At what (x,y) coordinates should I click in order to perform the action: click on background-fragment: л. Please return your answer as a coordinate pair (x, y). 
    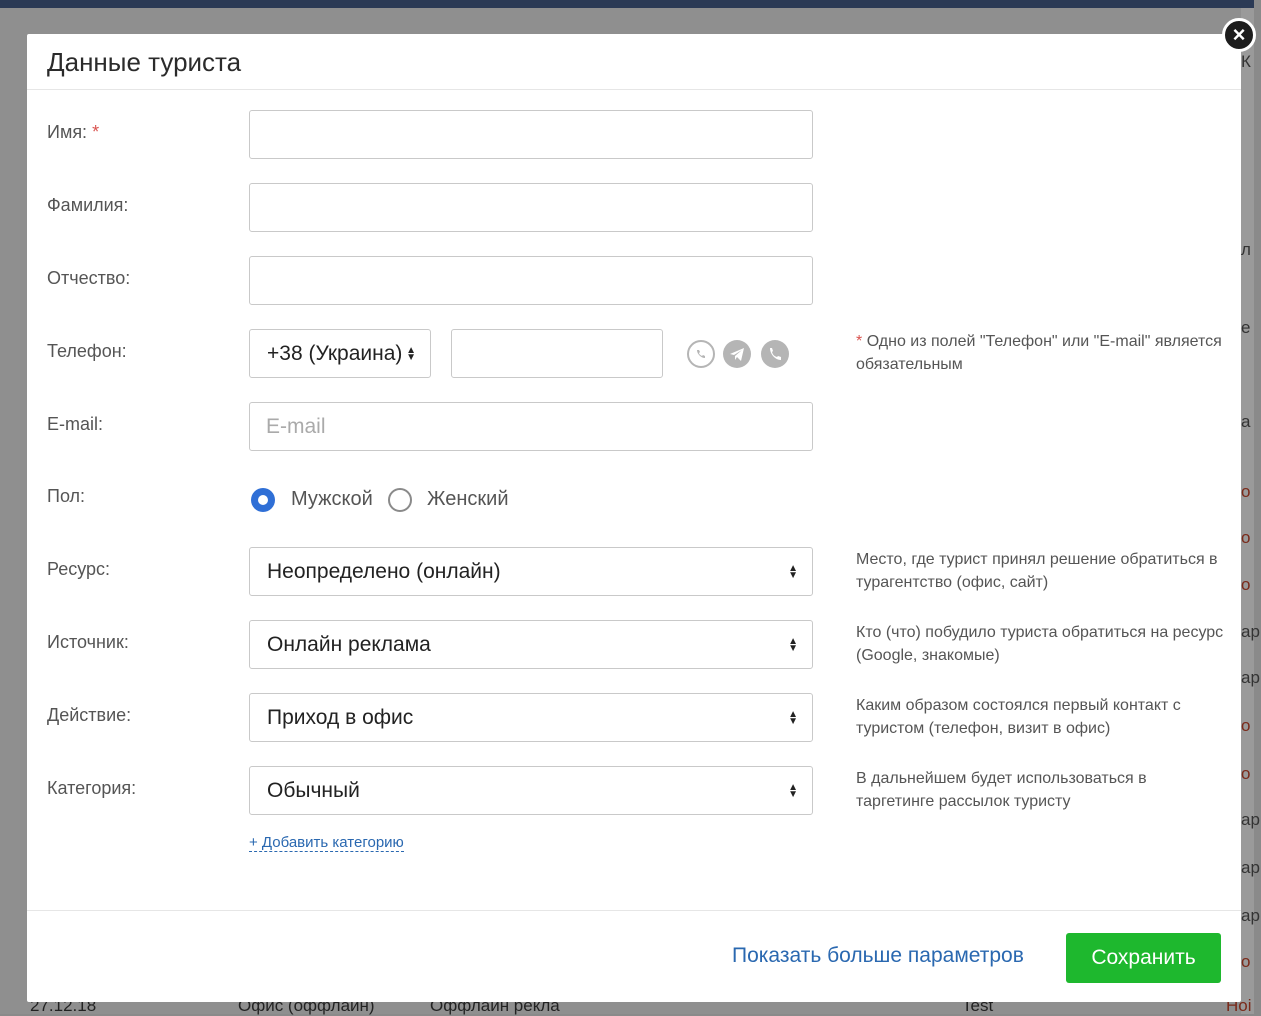
    Looking at the image, I should click on (1246, 249).